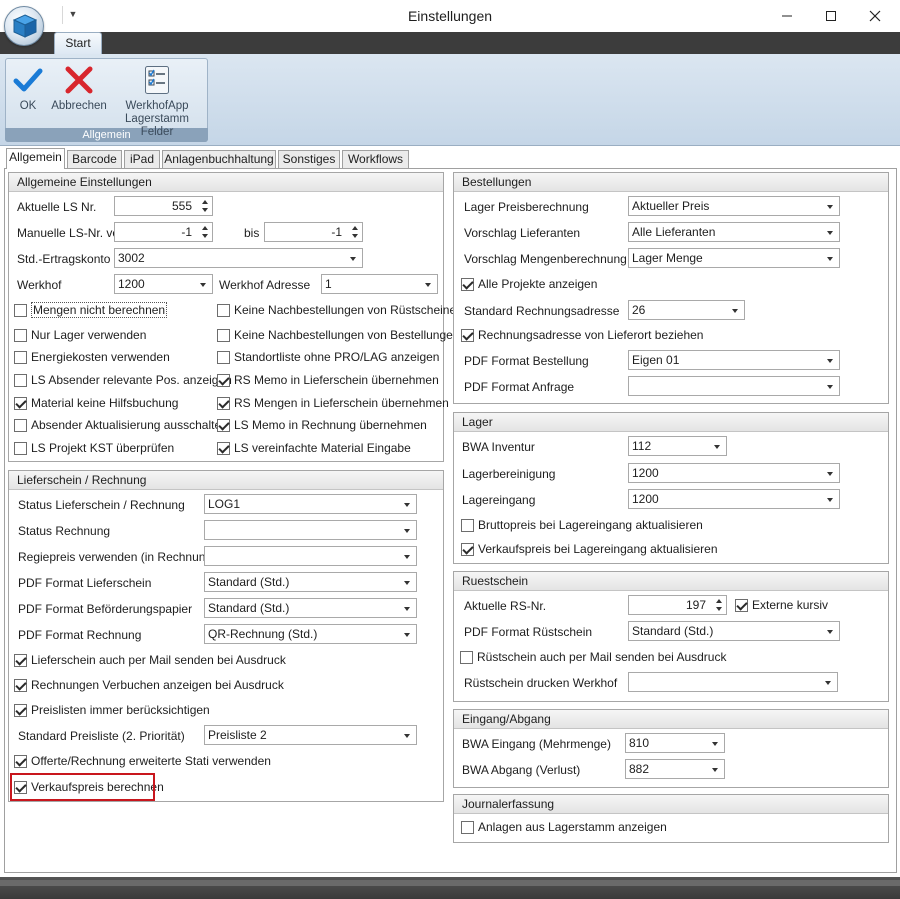 Image resolution: width=900 pixels, height=899 pixels. What do you see at coordinates (310, 582) in the screenshot?
I see `pdf-delivery-select: Standard (Std.)` at bounding box center [310, 582].